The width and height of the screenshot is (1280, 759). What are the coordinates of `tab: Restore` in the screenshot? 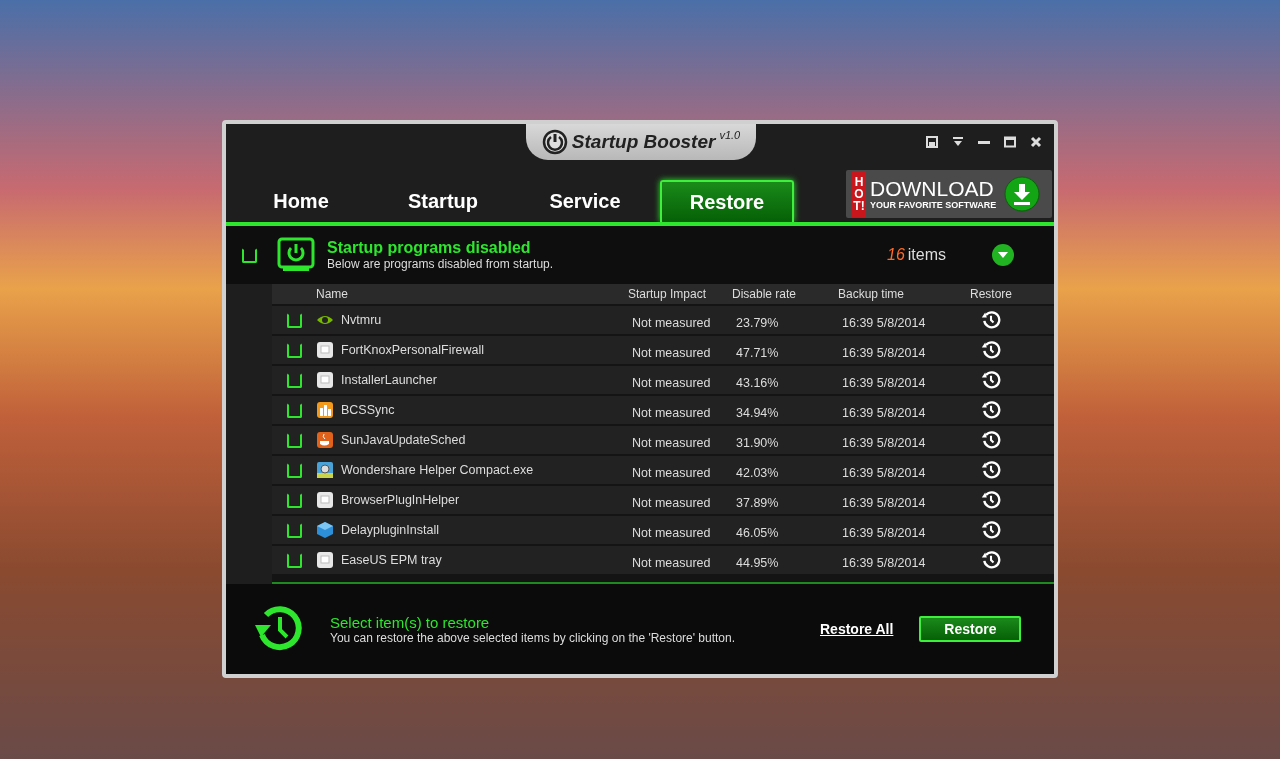 It's located at (727, 201).